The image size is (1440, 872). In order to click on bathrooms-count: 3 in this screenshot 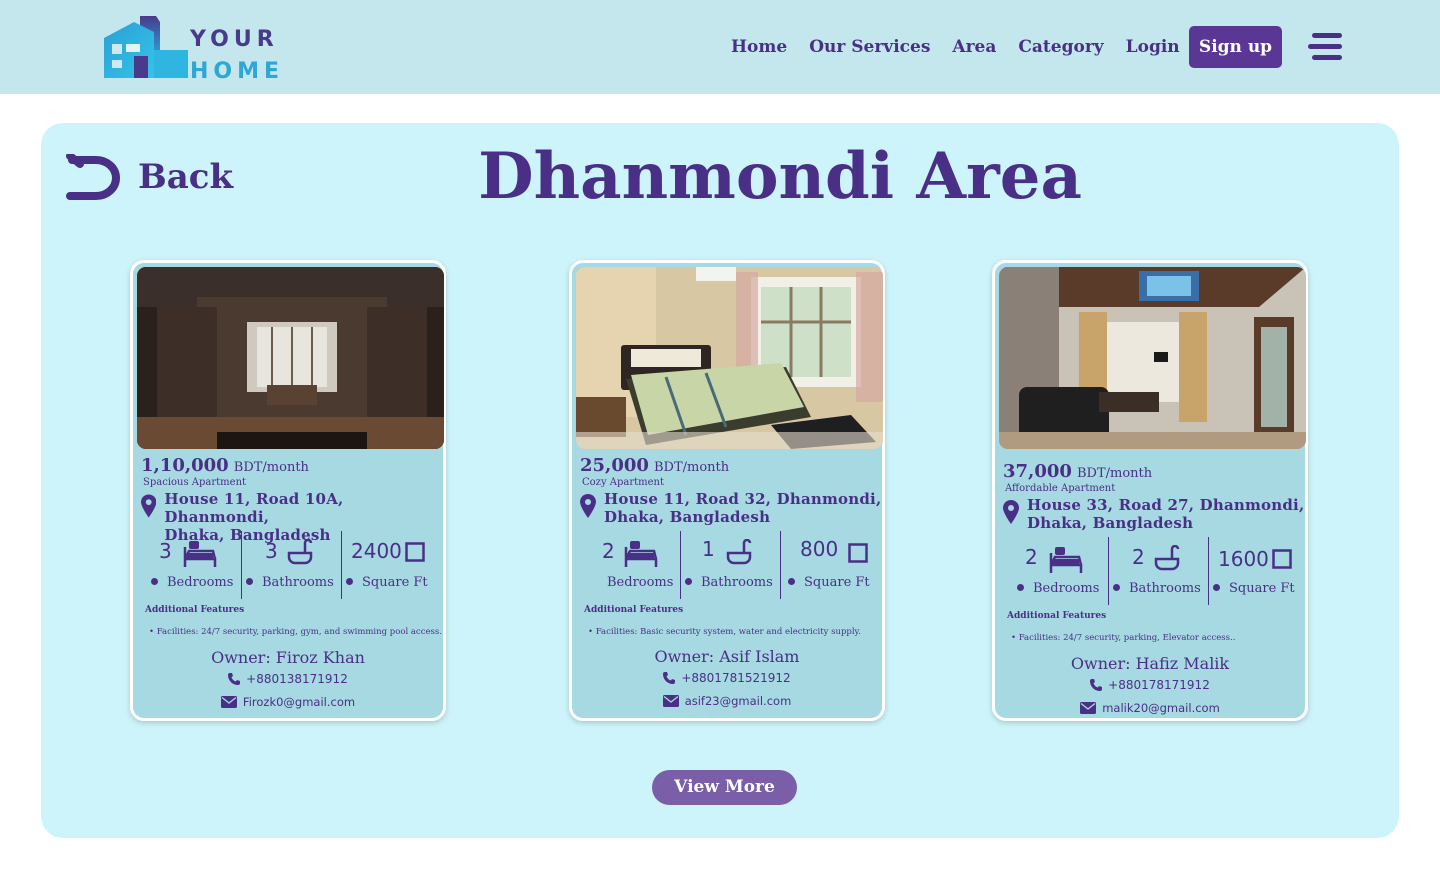, I will do `click(271, 551)`.